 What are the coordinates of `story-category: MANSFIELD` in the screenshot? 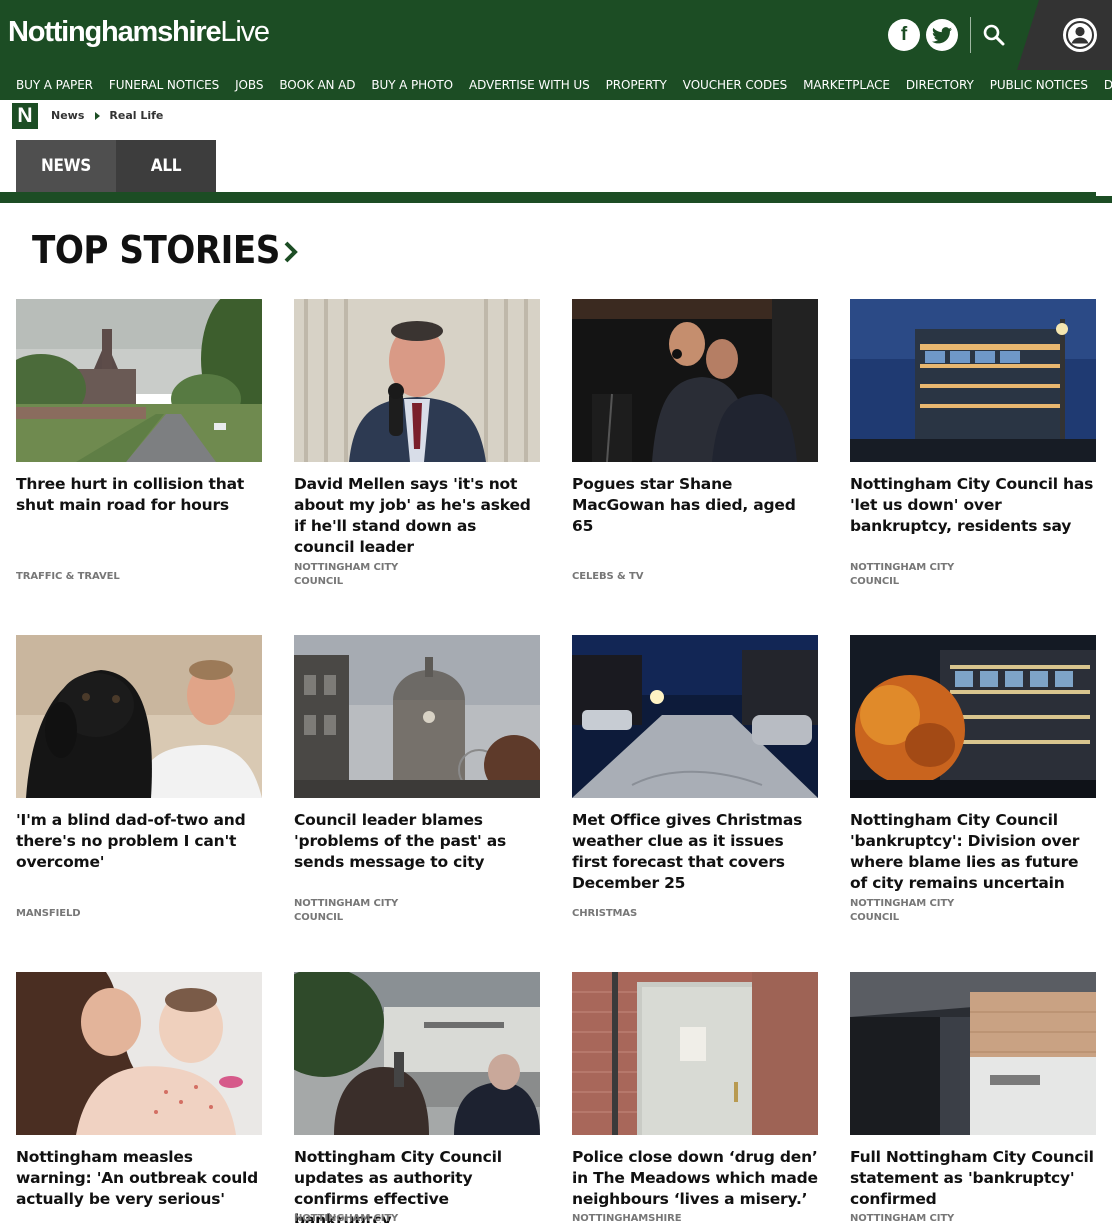 It's located at (76, 914).